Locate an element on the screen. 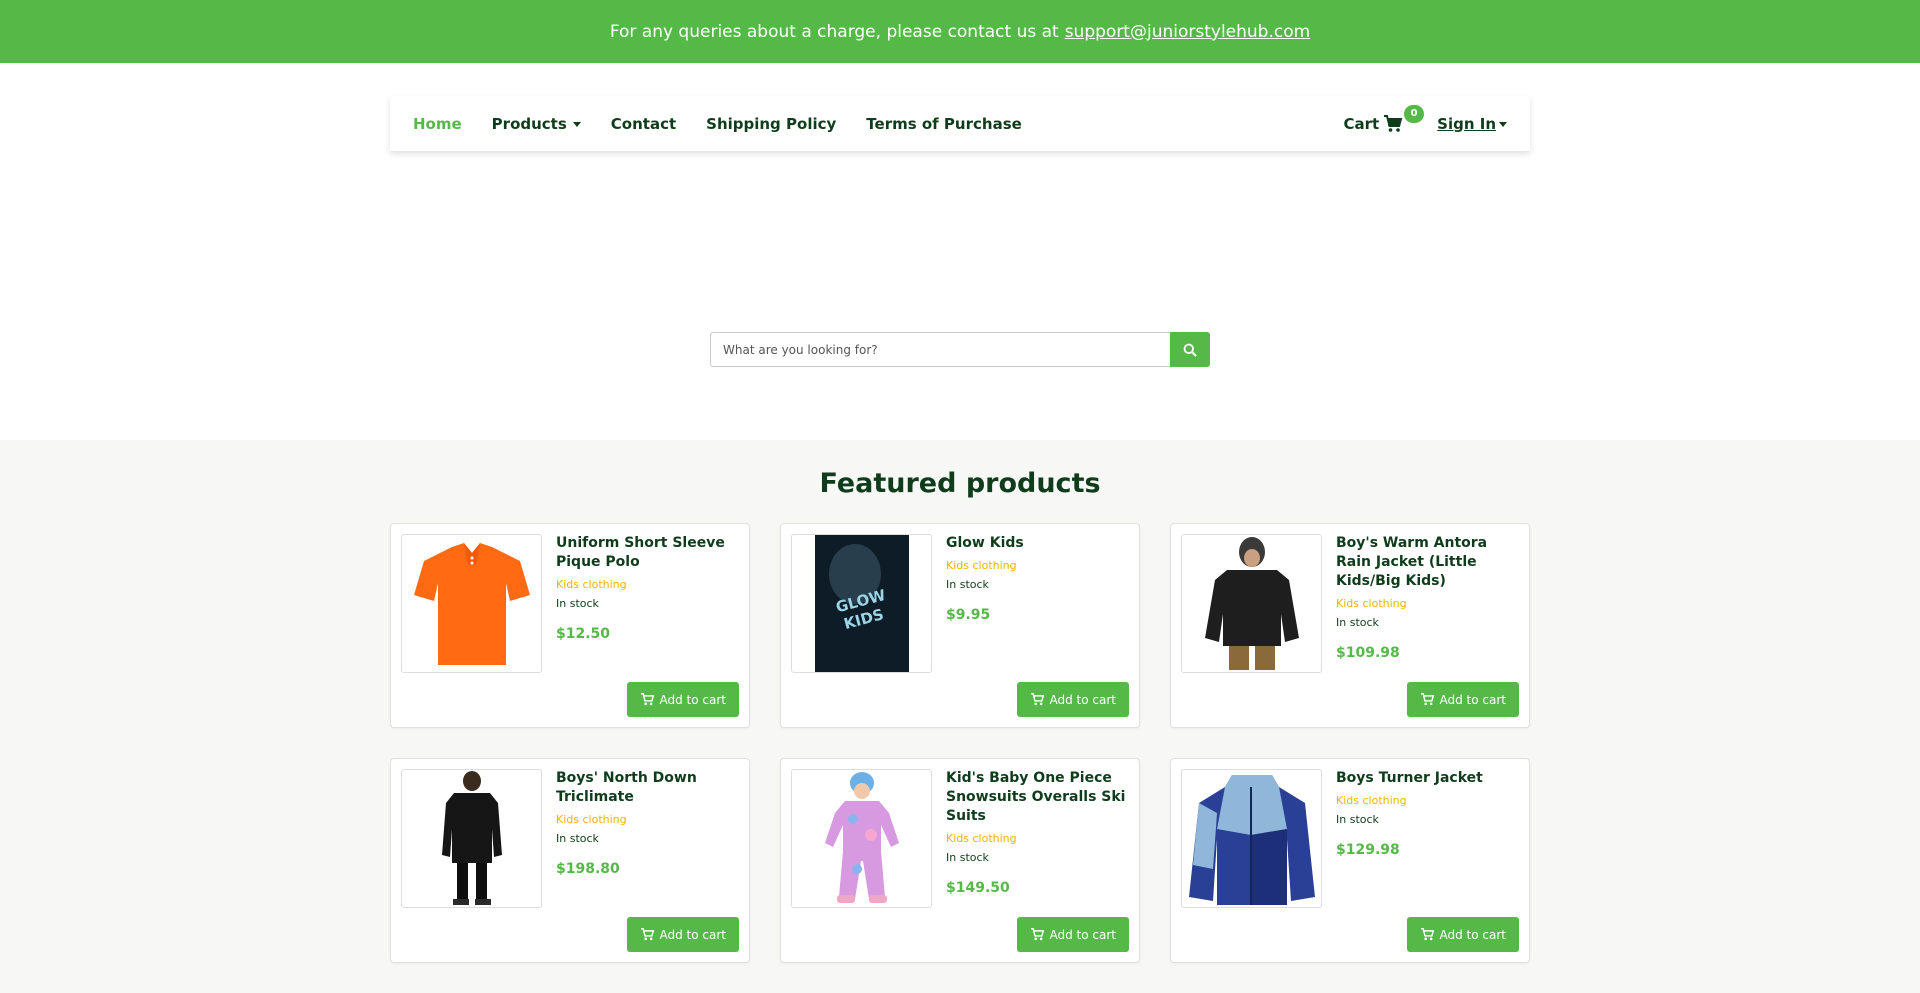 The width and height of the screenshot is (1920, 993). product-image-rain-jacket is located at coordinates (1251, 603).